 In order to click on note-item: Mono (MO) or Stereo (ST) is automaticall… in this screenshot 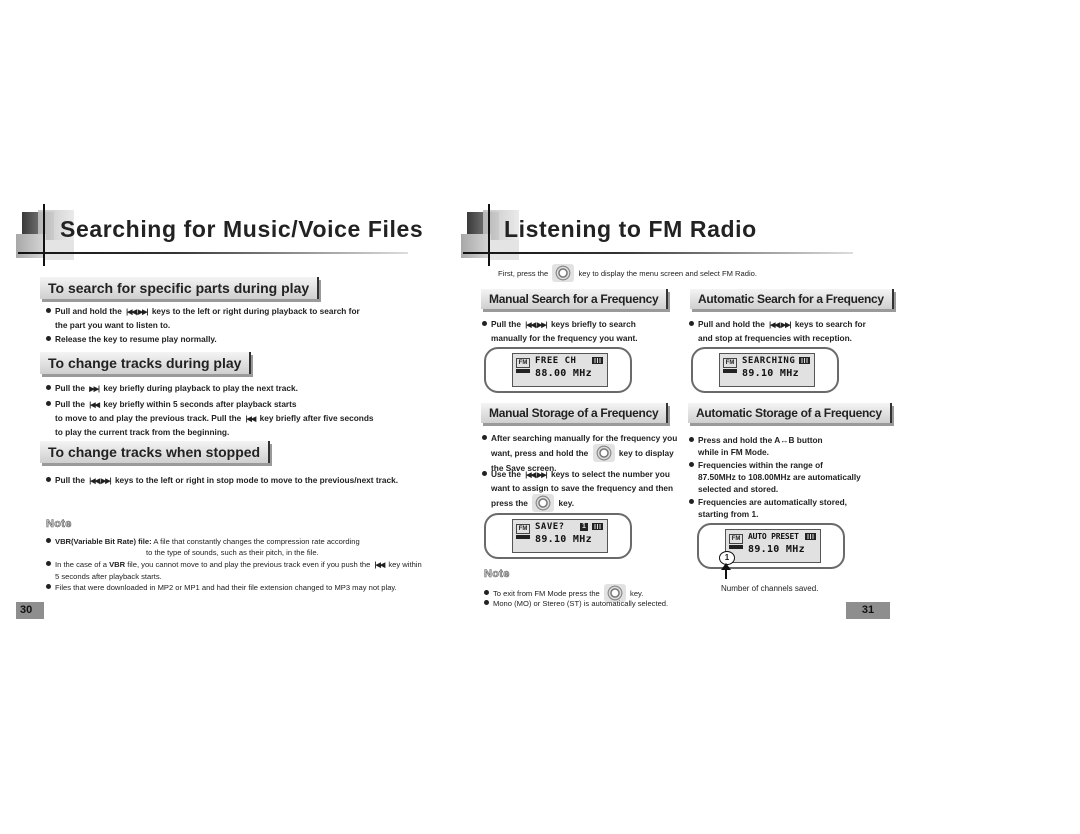, I will do `click(594, 603)`.